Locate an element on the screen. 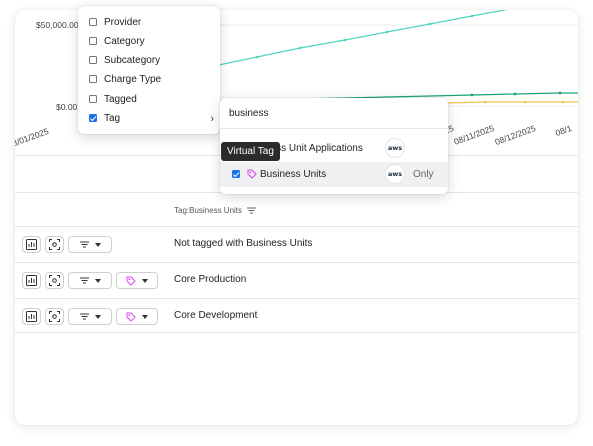  row-label: Not tagged with Business Units is located at coordinates (243, 243).